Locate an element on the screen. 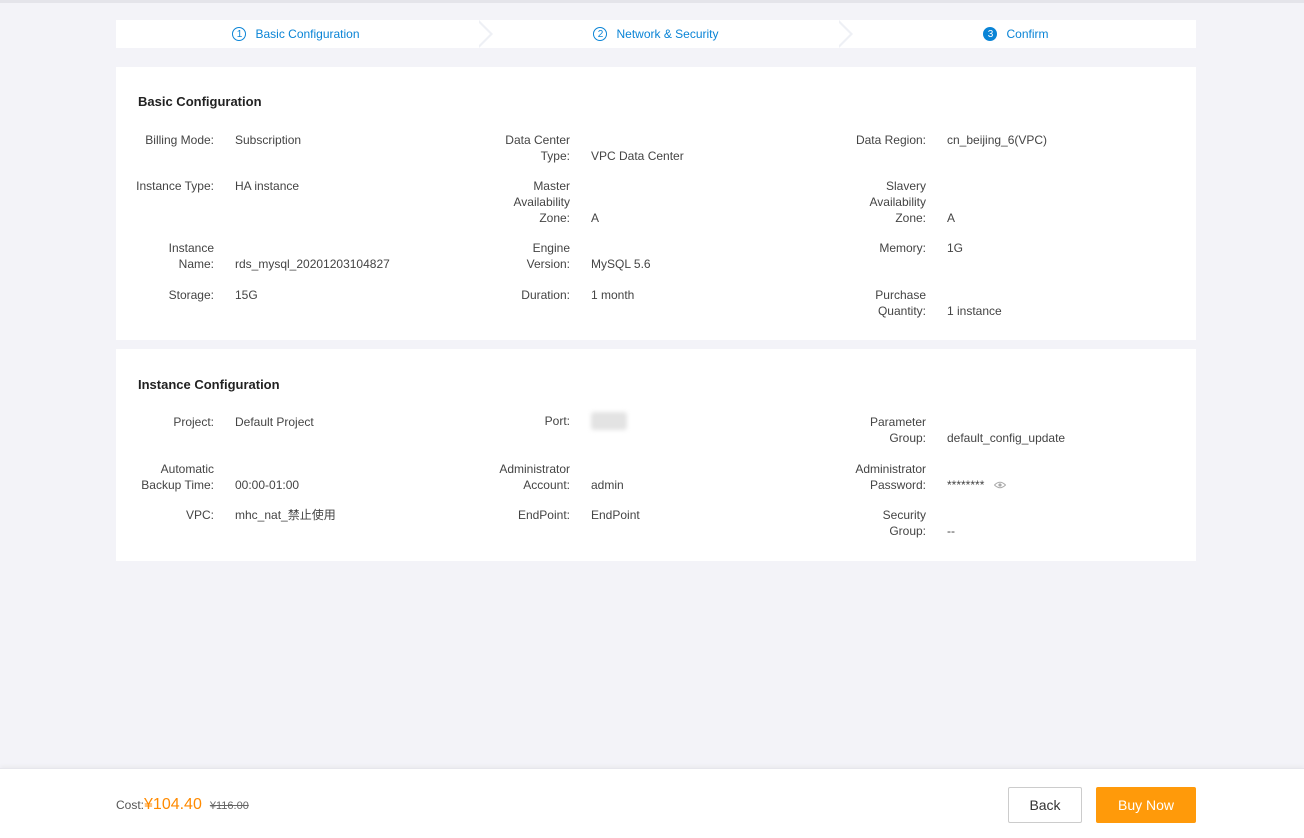  data-region-field: Data Region: cn_beijing_6(VPC) is located at coordinates (937, 140).